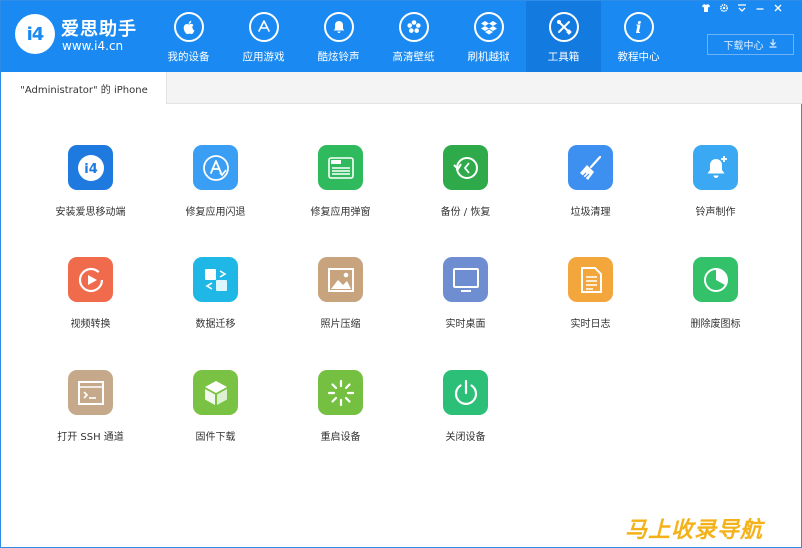 The height and width of the screenshot is (548, 802). What do you see at coordinates (188, 57) in the screenshot?
I see `nav-label: 我的设备` at bounding box center [188, 57].